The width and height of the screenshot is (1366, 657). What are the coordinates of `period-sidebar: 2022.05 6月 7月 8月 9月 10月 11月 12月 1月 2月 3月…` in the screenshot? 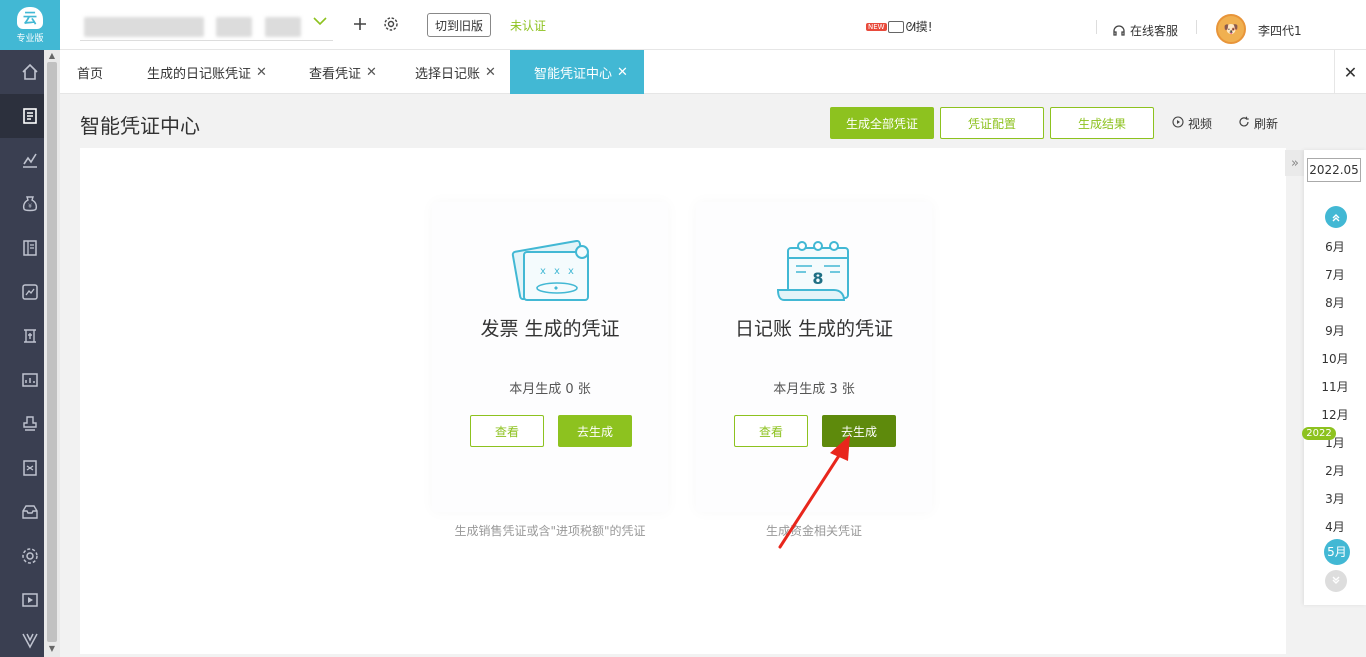 It's located at (1335, 377).